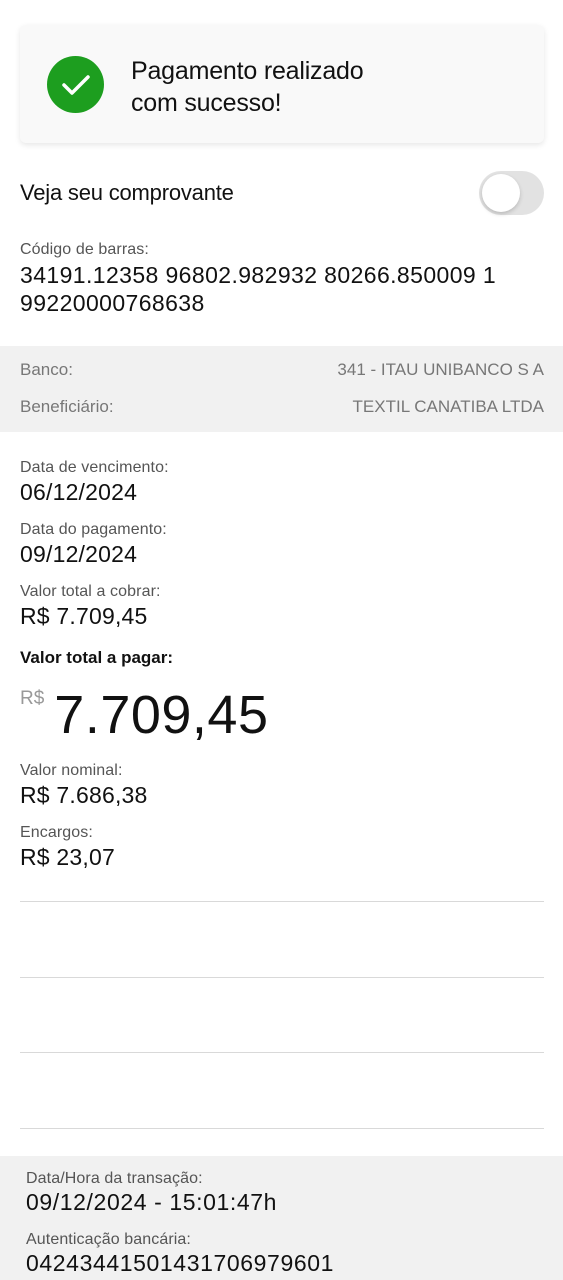  Describe the element at coordinates (282, 847) in the screenshot. I see `charges-field: Encargos: R$ 23,07` at that location.